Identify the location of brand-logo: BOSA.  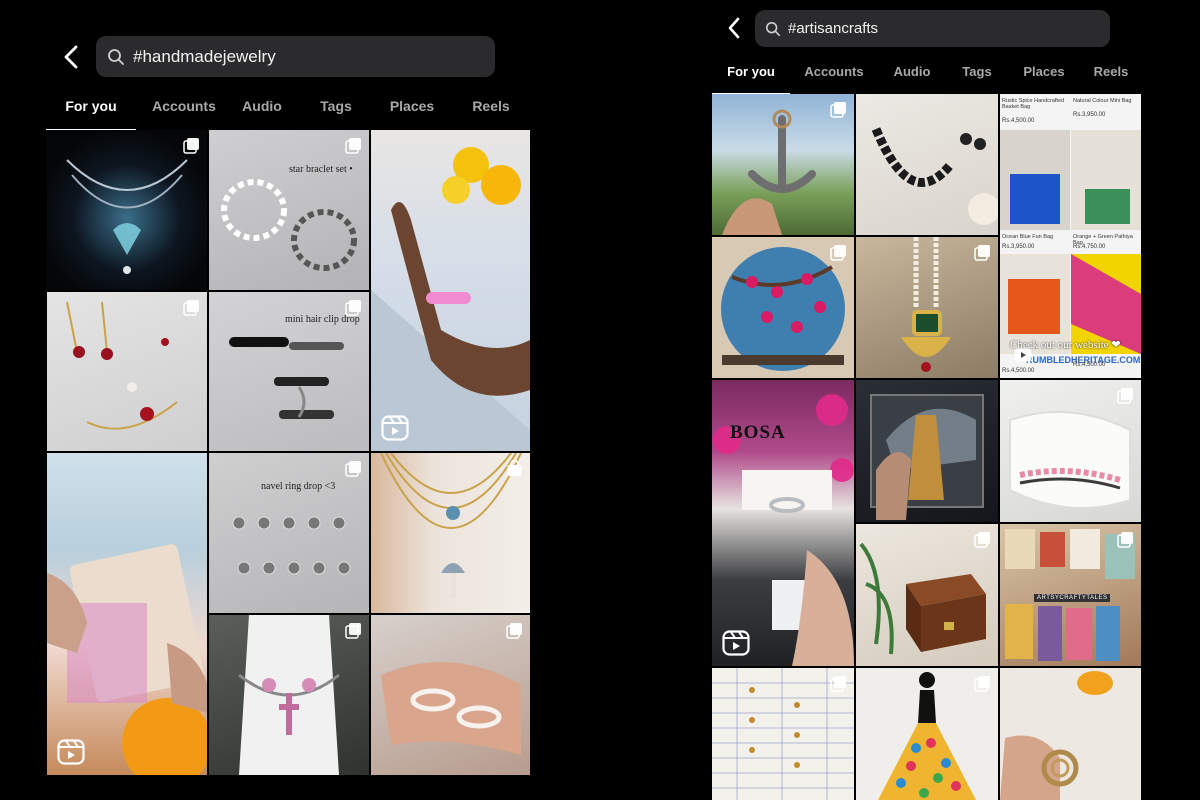
(758, 432).